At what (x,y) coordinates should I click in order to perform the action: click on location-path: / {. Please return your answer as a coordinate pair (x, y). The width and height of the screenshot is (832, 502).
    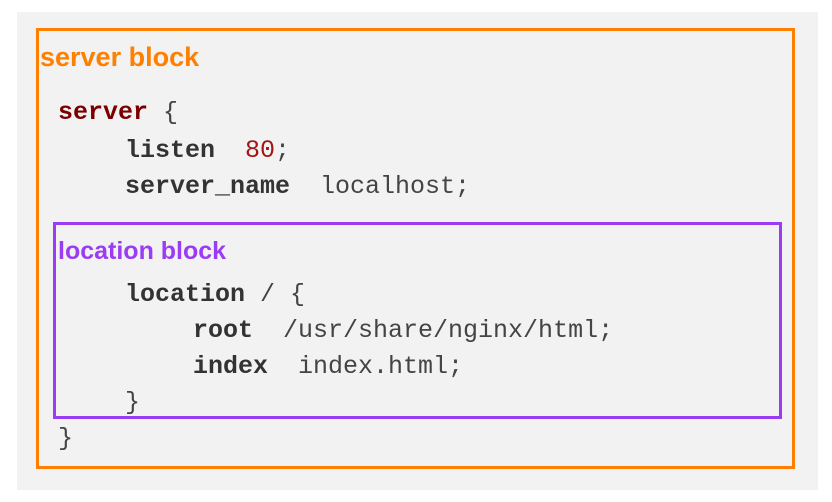
    Looking at the image, I should click on (275, 294).